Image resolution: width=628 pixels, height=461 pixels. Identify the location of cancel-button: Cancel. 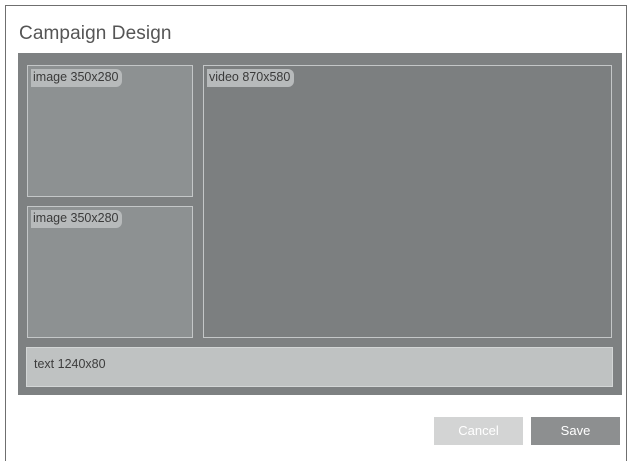
(478, 431).